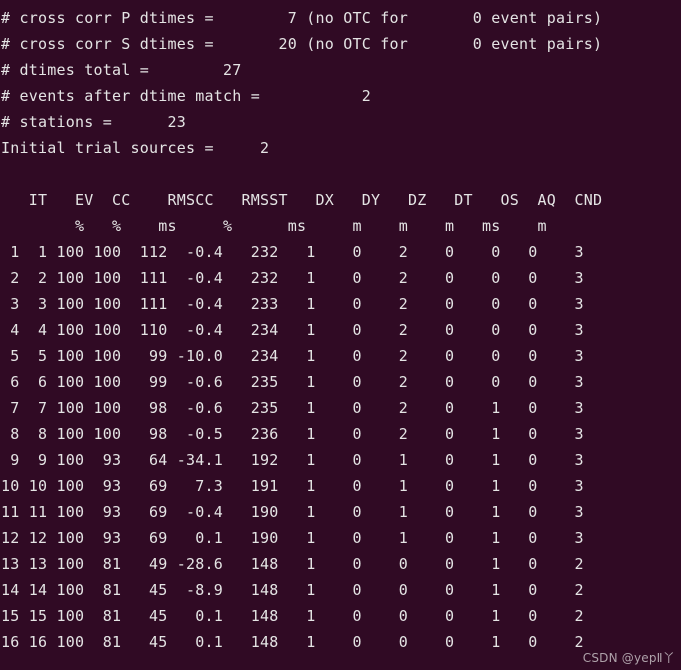 The height and width of the screenshot is (670, 681). What do you see at coordinates (292, 460) in the screenshot?
I see `table-row: 9 9 100 93 64 -34.1 192 1 0 1 0 1 0 3` at bounding box center [292, 460].